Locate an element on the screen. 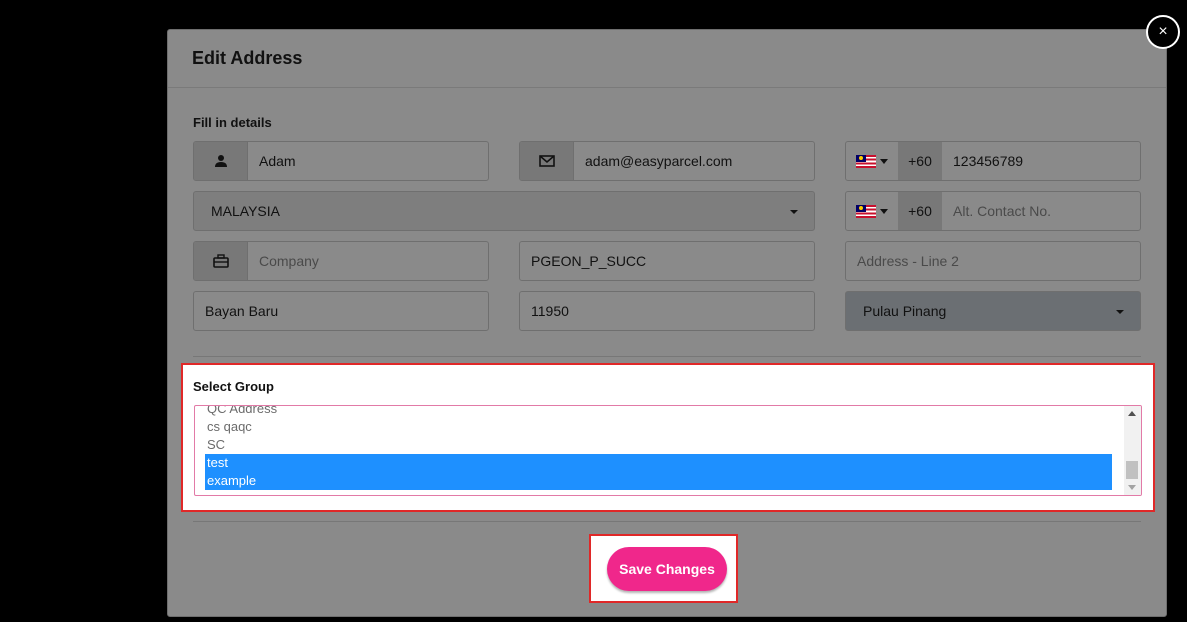  address-line1-value: PGEON_P_SUCC is located at coordinates (589, 261).